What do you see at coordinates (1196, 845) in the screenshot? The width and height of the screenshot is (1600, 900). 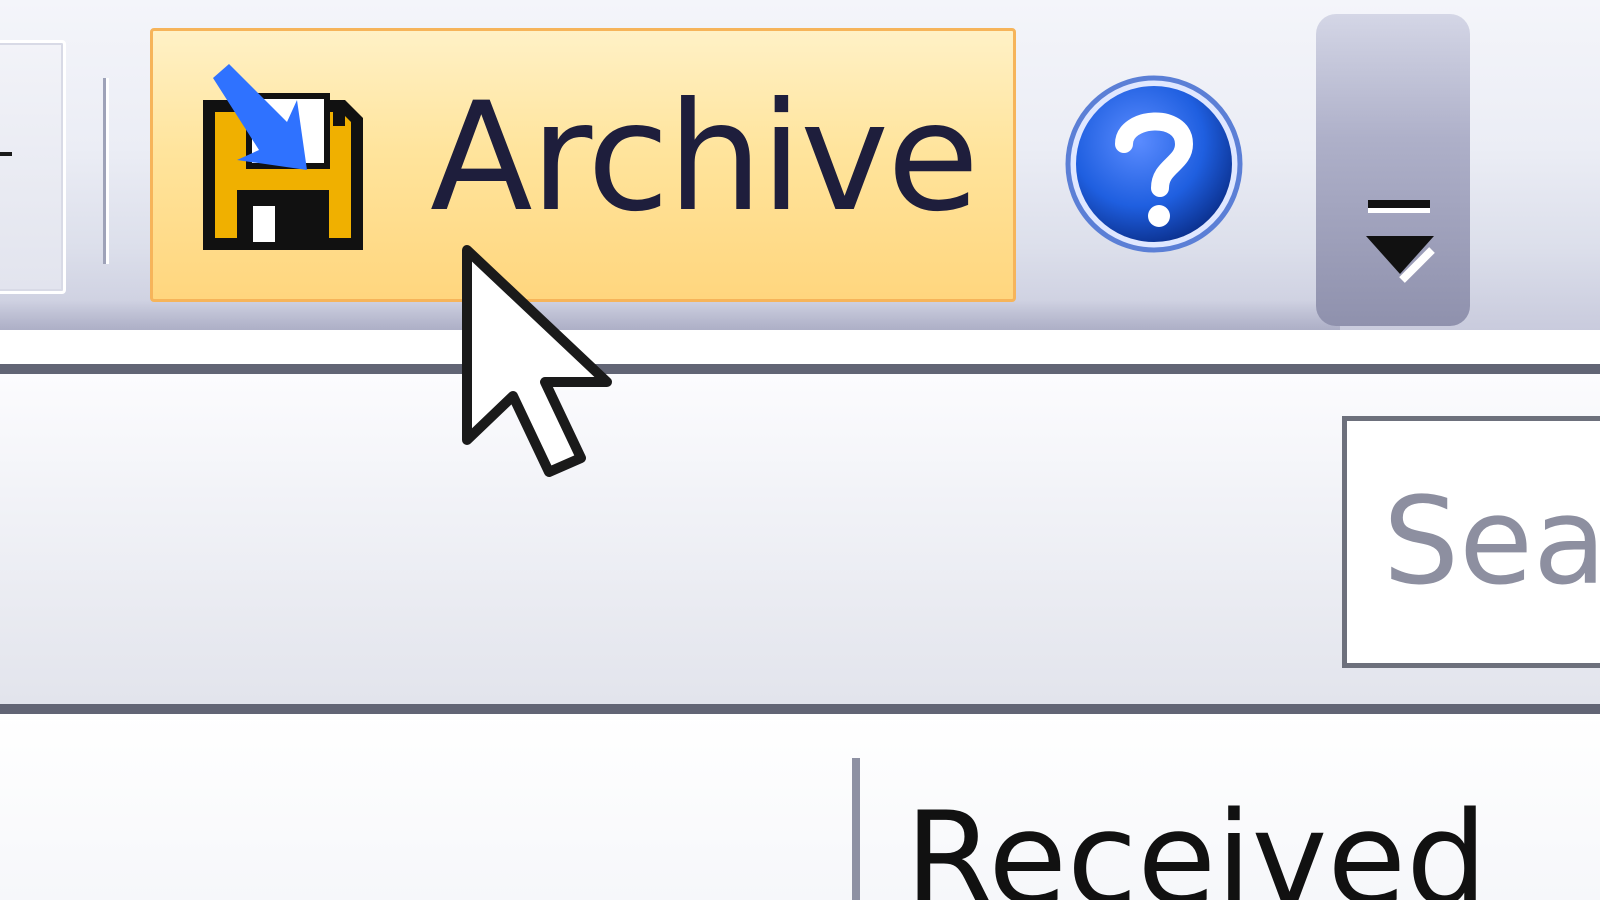 I see `column-header-received: Received` at bounding box center [1196, 845].